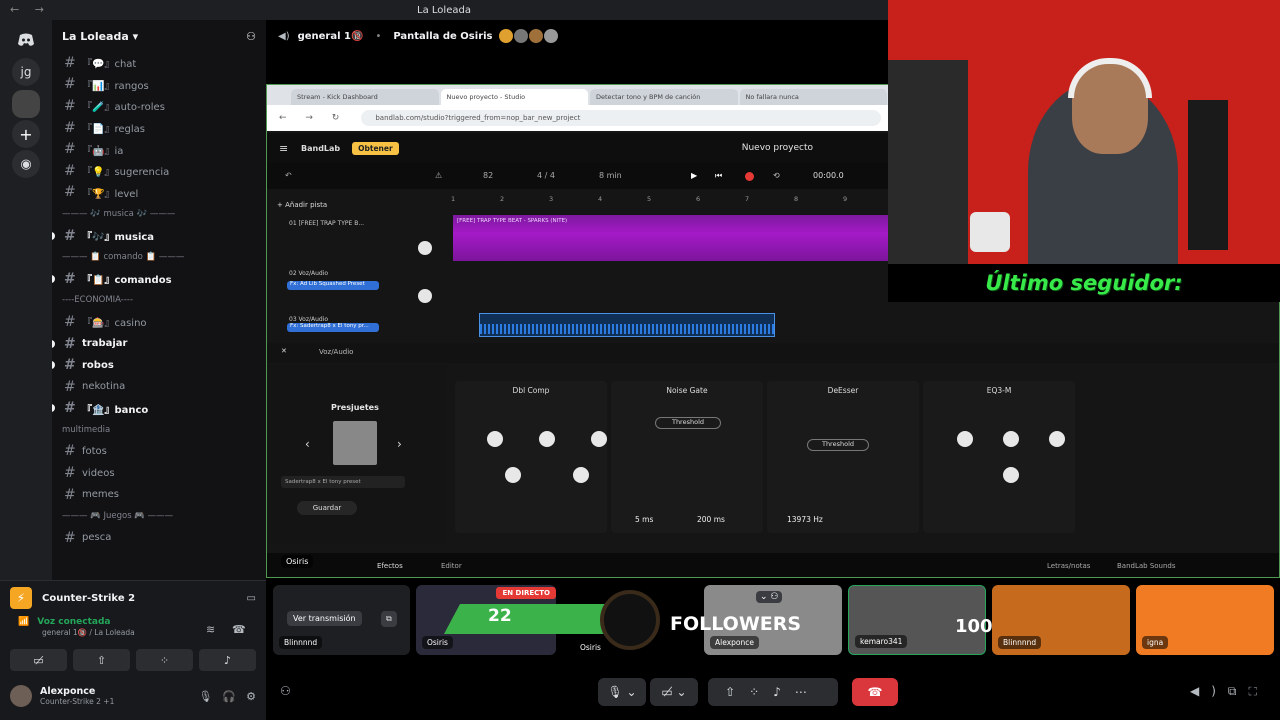 The image size is (1280, 720). Describe the element at coordinates (288, 175) in the screenshot. I see `undo-icon: ↶` at that location.